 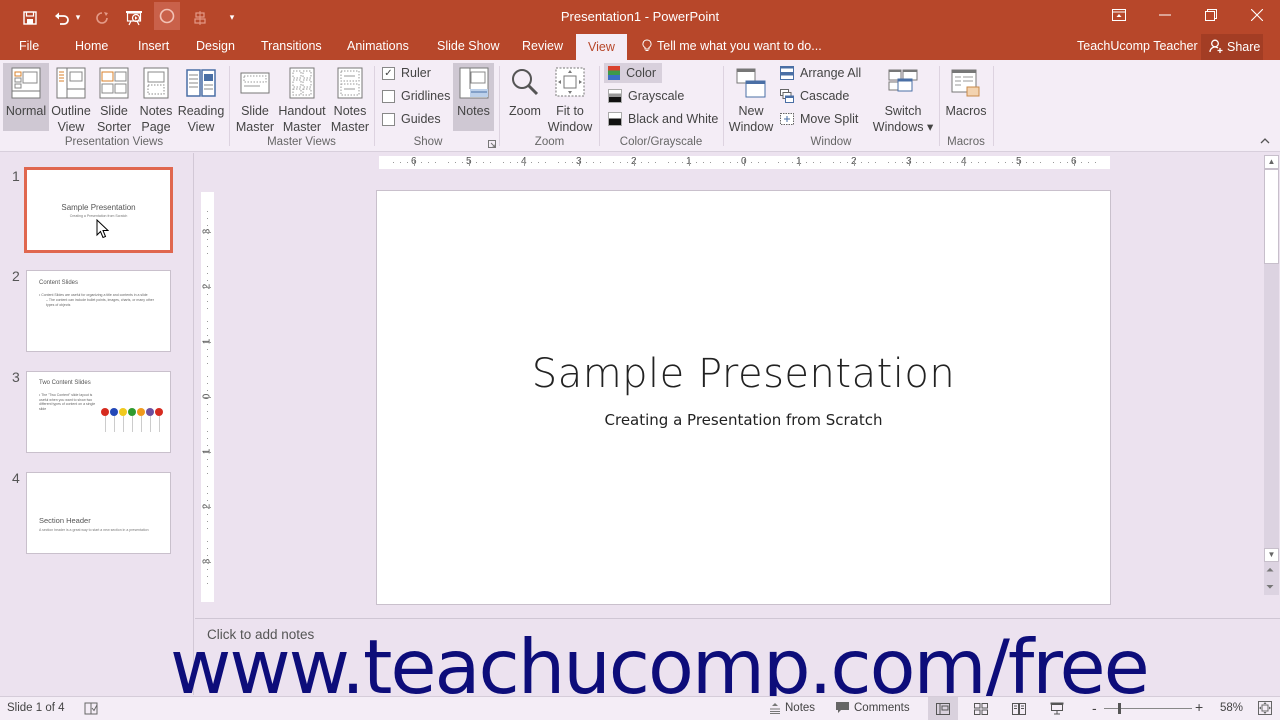 What do you see at coordinates (468, 46) in the screenshot?
I see `tab-slide-show: Slide Show` at bounding box center [468, 46].